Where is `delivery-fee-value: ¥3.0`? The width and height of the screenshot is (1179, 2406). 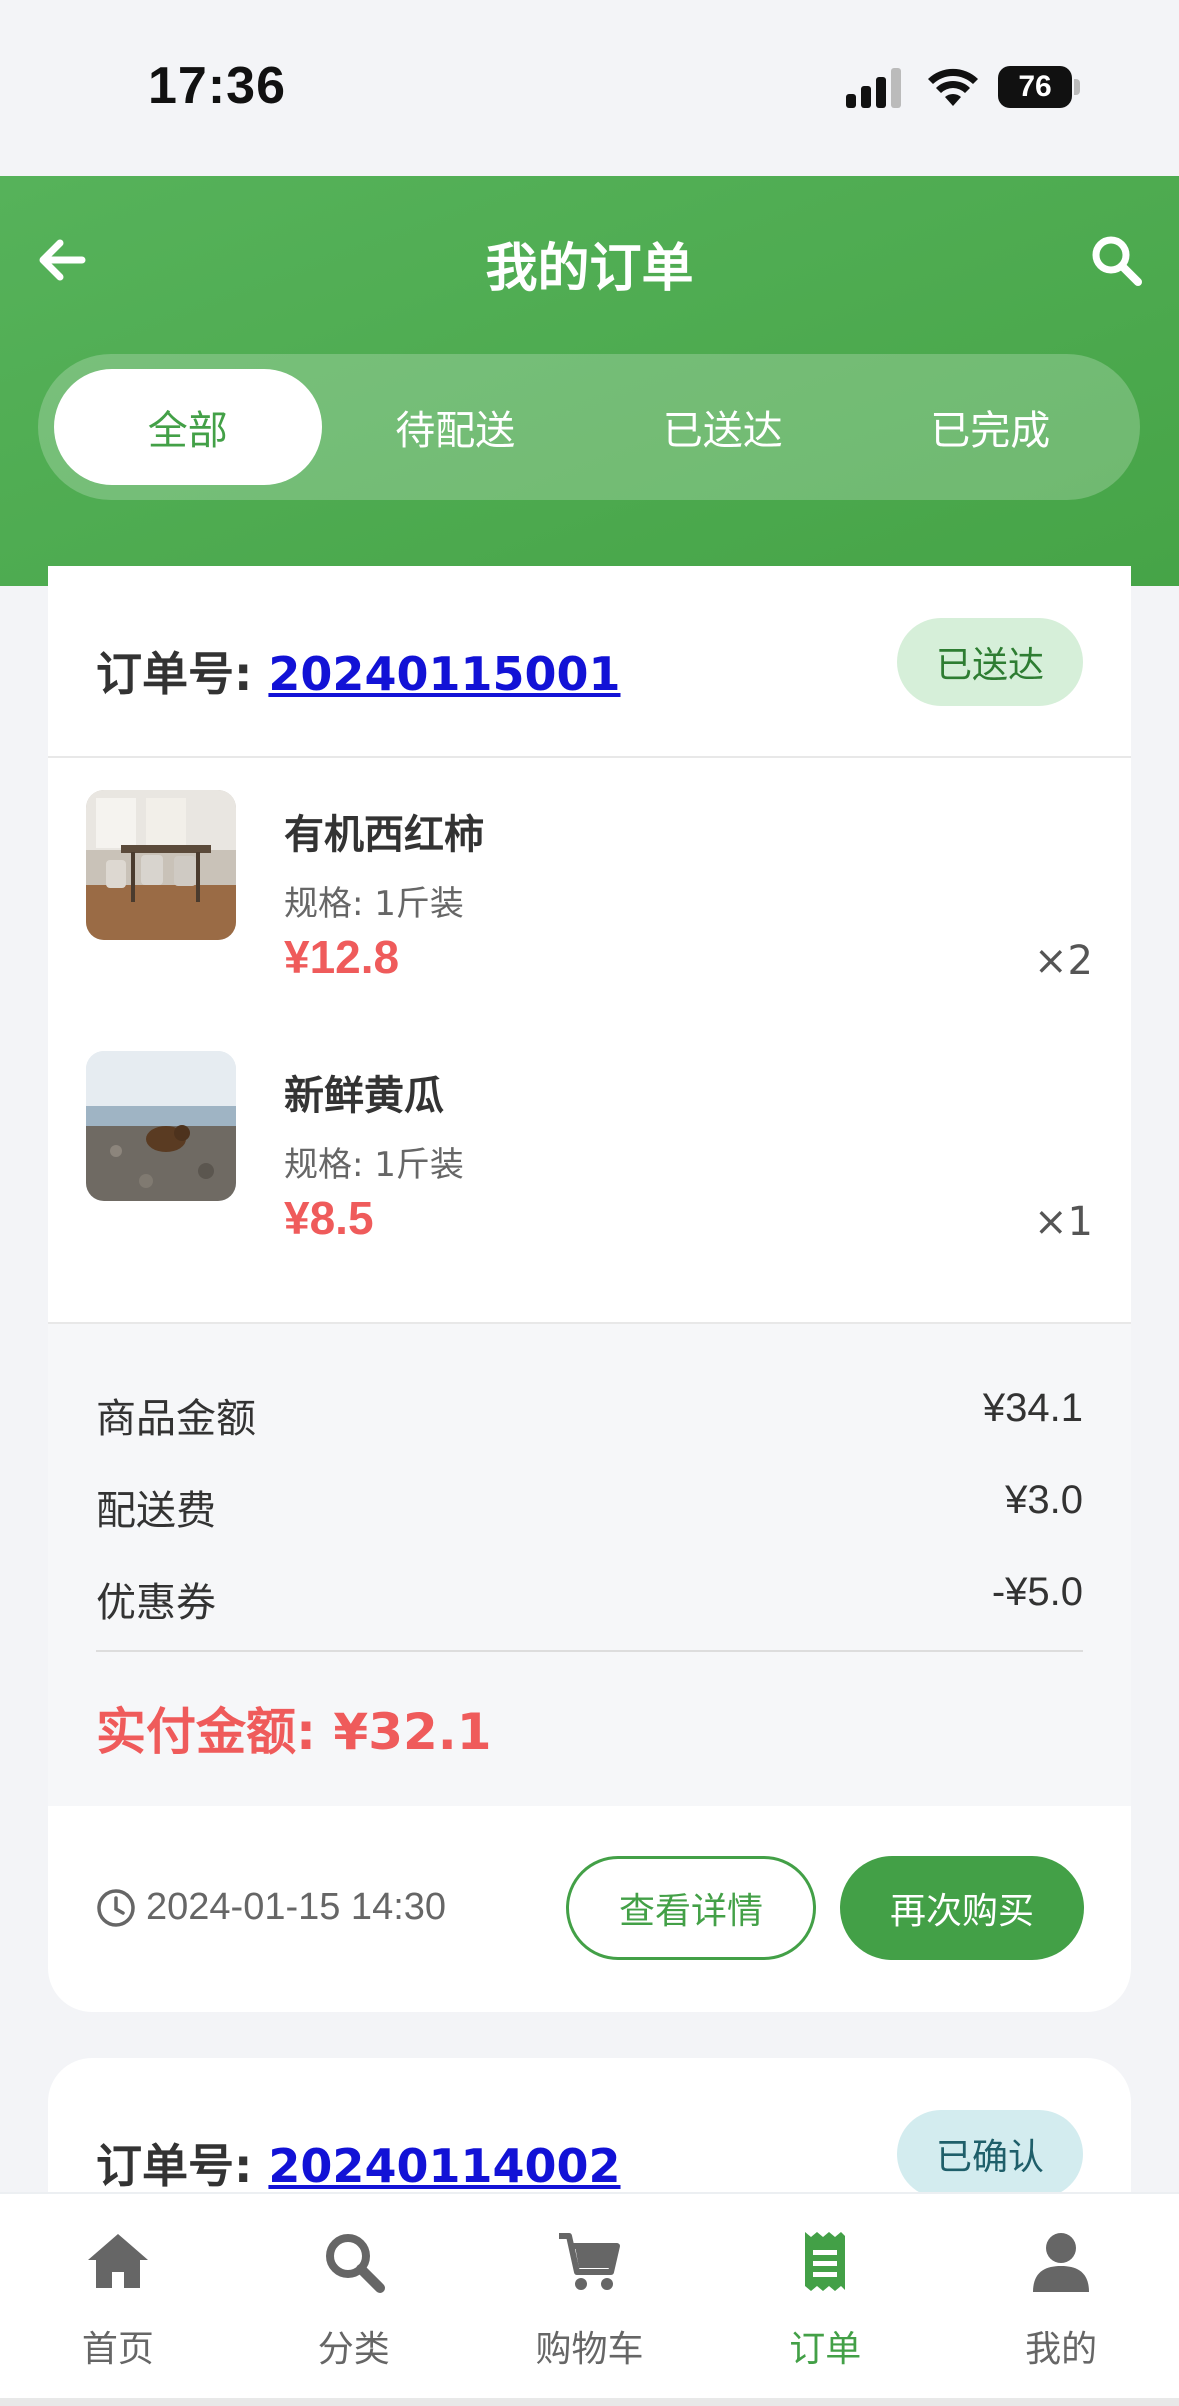
delivery-fee-value: ¥3.0 is located at coordinates (1044, 1500).